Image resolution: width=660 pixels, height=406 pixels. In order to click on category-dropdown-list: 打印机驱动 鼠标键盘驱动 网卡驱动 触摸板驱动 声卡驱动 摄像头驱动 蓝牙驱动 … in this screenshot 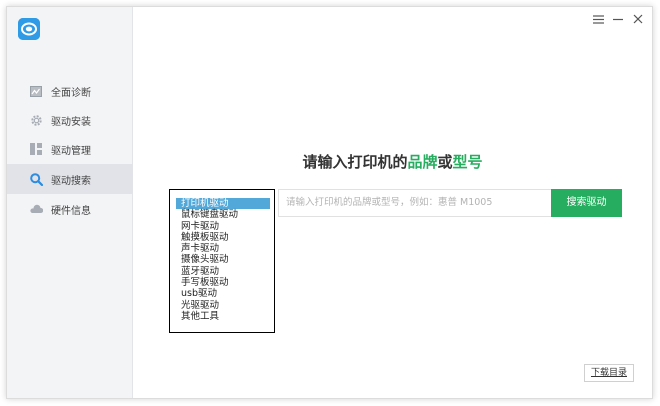, I will do `click(222, 261)`.